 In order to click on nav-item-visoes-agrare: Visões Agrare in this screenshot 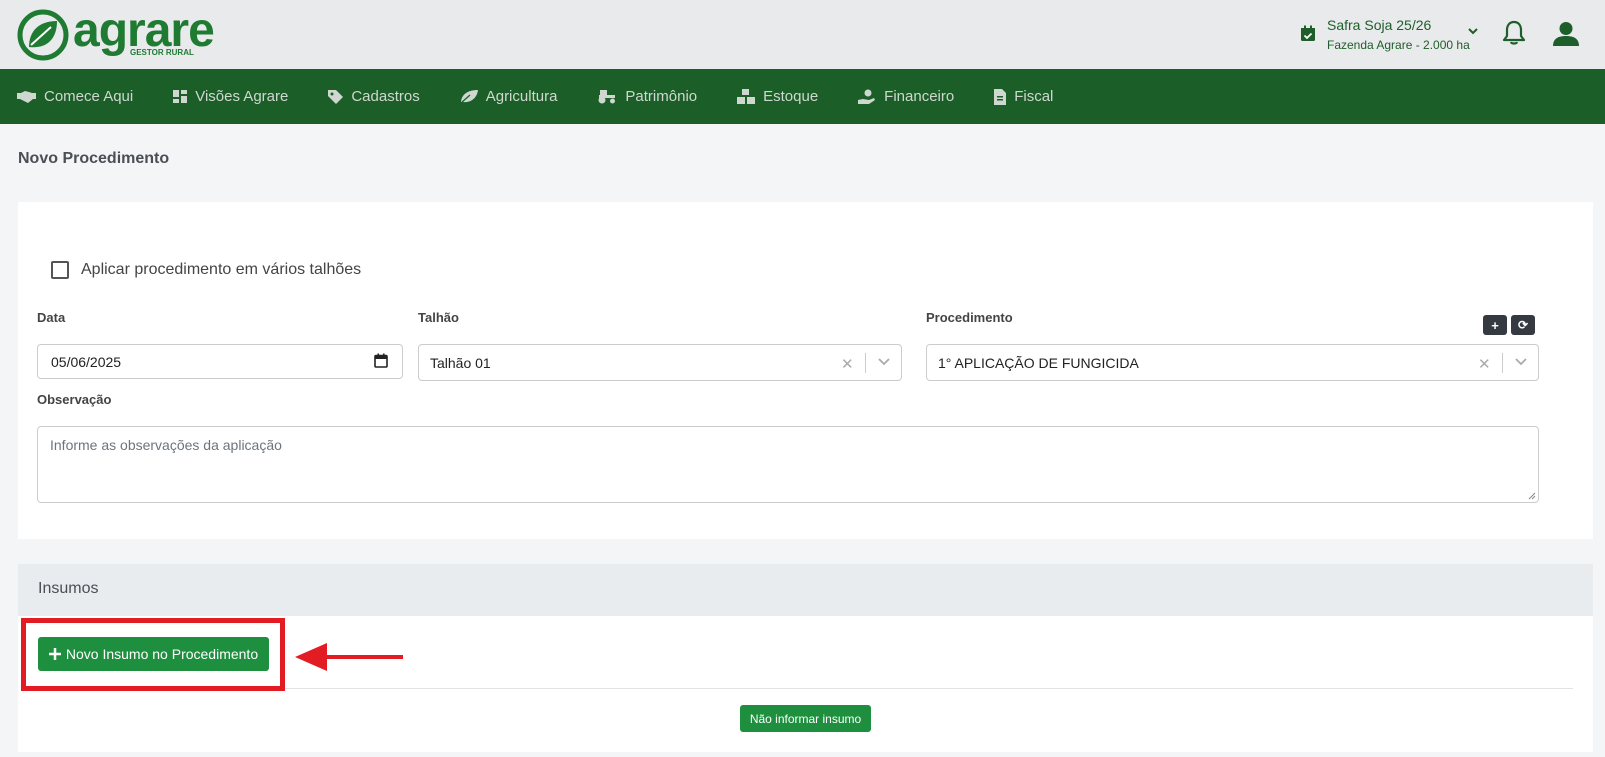, I will do `click(230, 96)`.